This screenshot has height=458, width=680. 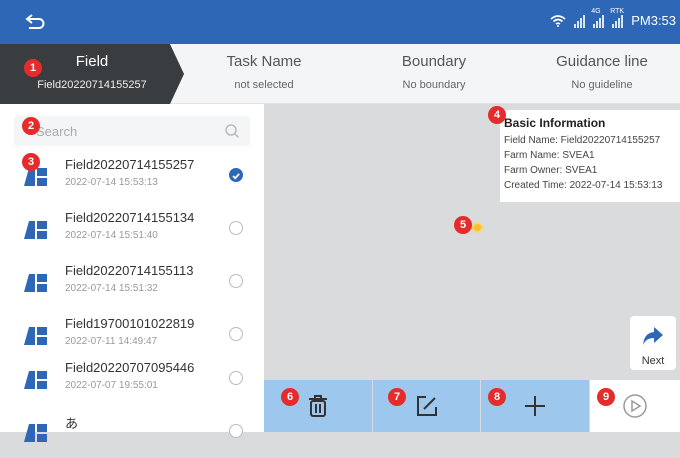 I want to click on field-list-item: Field20220714155257 2022-07-14 15:53:13, so click(x=132, y=176).